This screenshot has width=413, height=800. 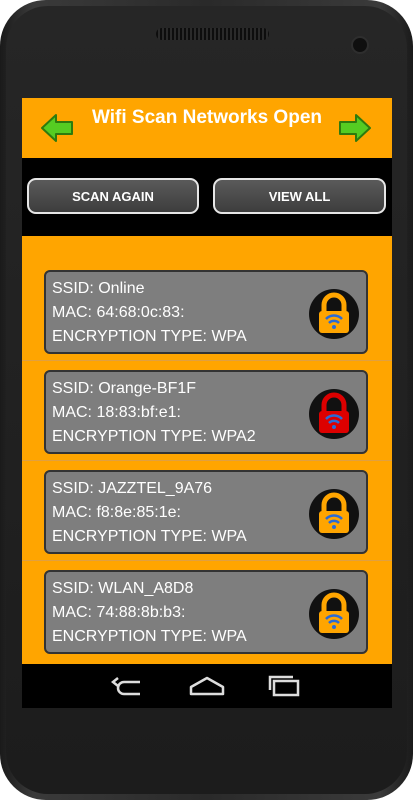 I want to click on ssid-text: SSID: Online, so click(x=98, y=288).